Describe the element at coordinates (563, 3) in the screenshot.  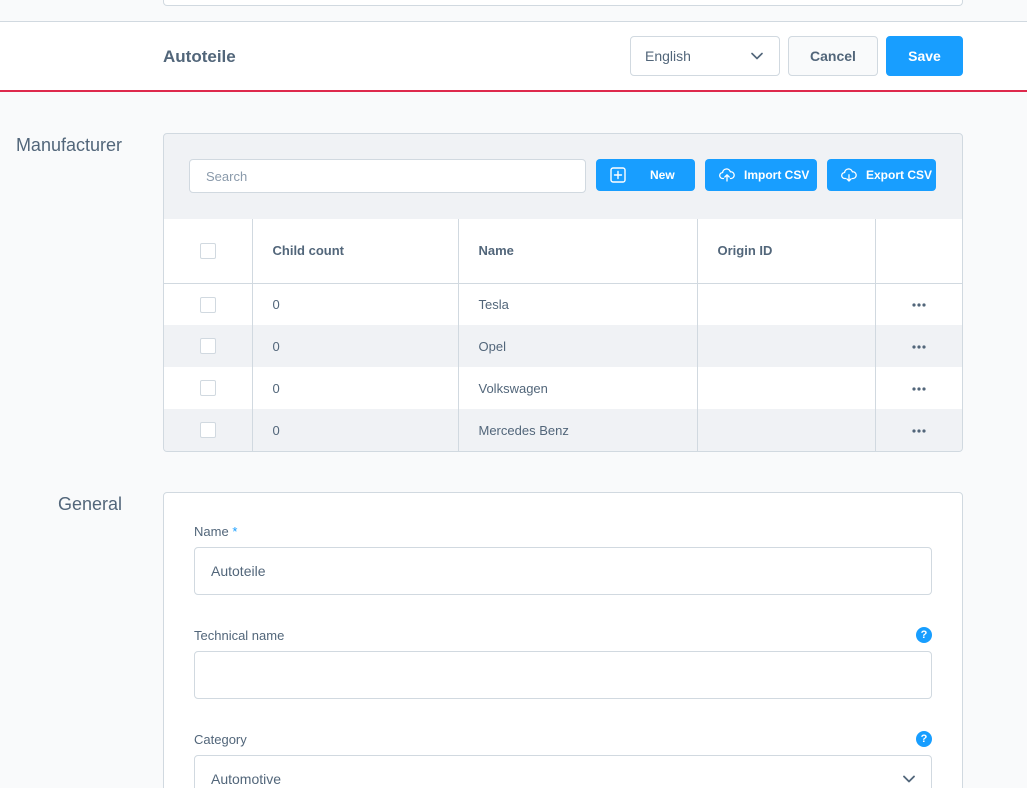
I see `previous-card-bottom` at that location.